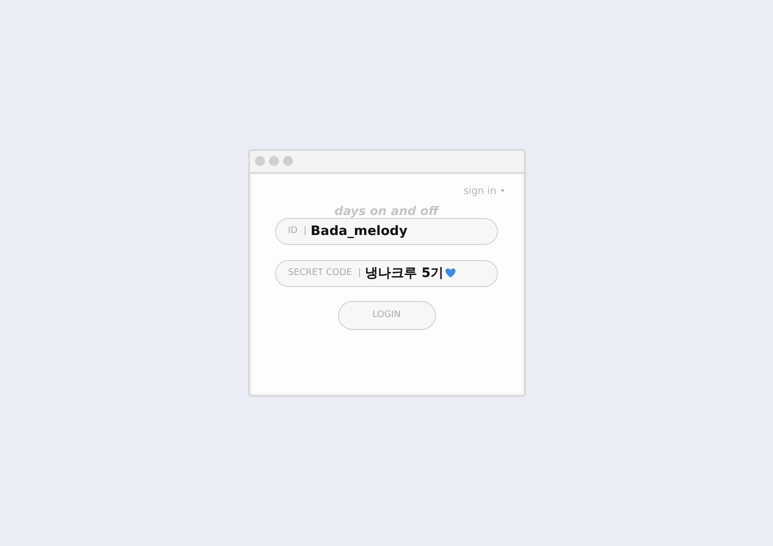 The image size is (773, 546). I want to click on input-field: ID | Bada_melody, so click(386, 231).